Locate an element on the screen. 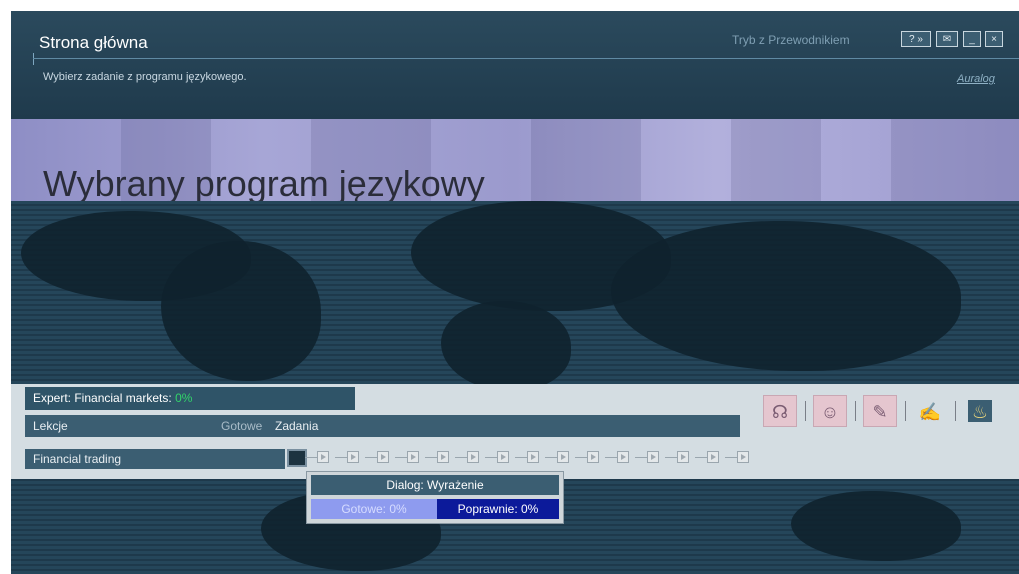 This screenshot has height=574, width=1019. program-name-tab: Expert: Financial markets: 0% is located at coordinates (190, 398).